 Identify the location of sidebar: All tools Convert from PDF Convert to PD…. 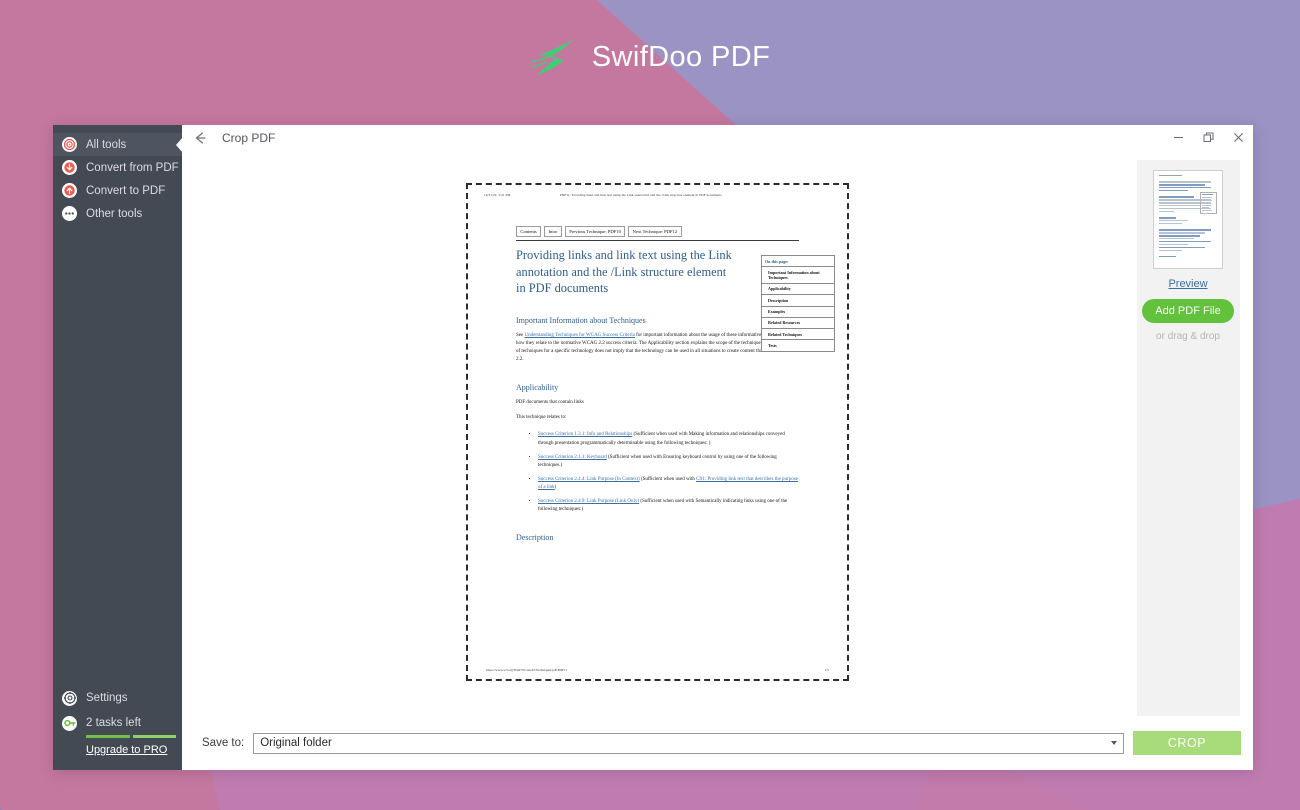
(117, 447).